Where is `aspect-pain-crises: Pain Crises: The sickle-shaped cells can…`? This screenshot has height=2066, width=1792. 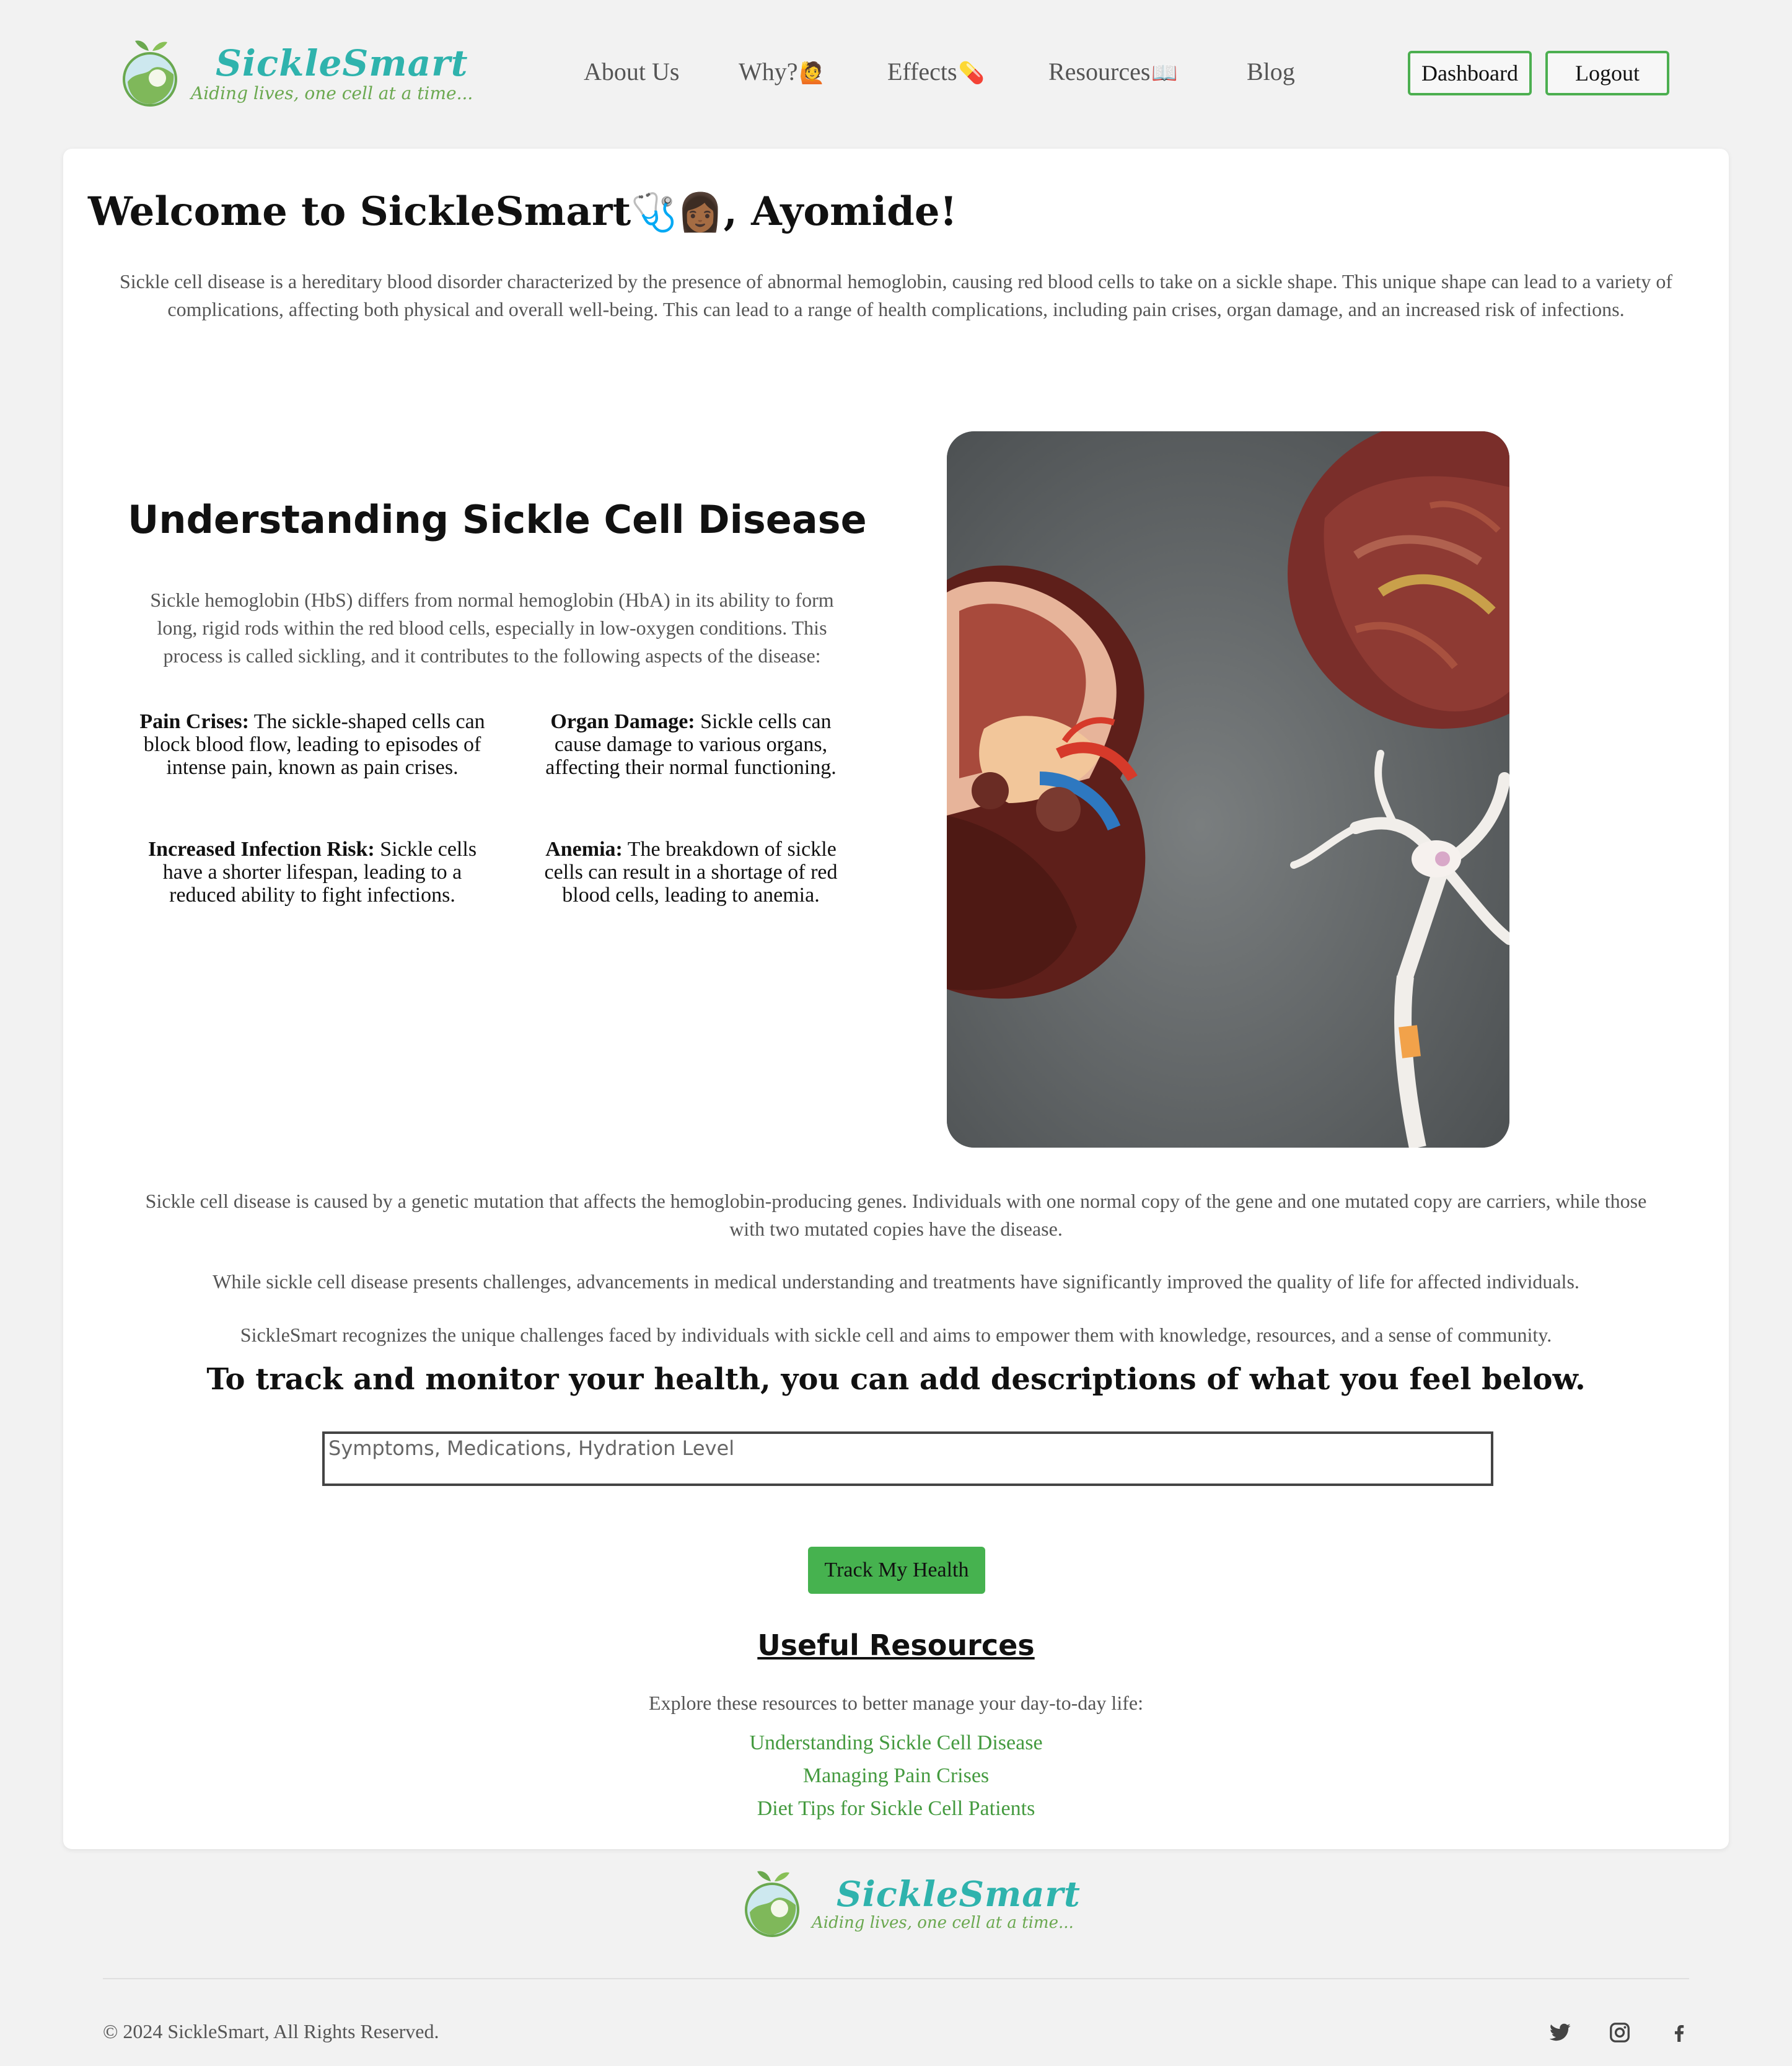 aspect-pain-crises: Pain Crises: The sickle-shaped cells can… is located at coordinates (313, 745).